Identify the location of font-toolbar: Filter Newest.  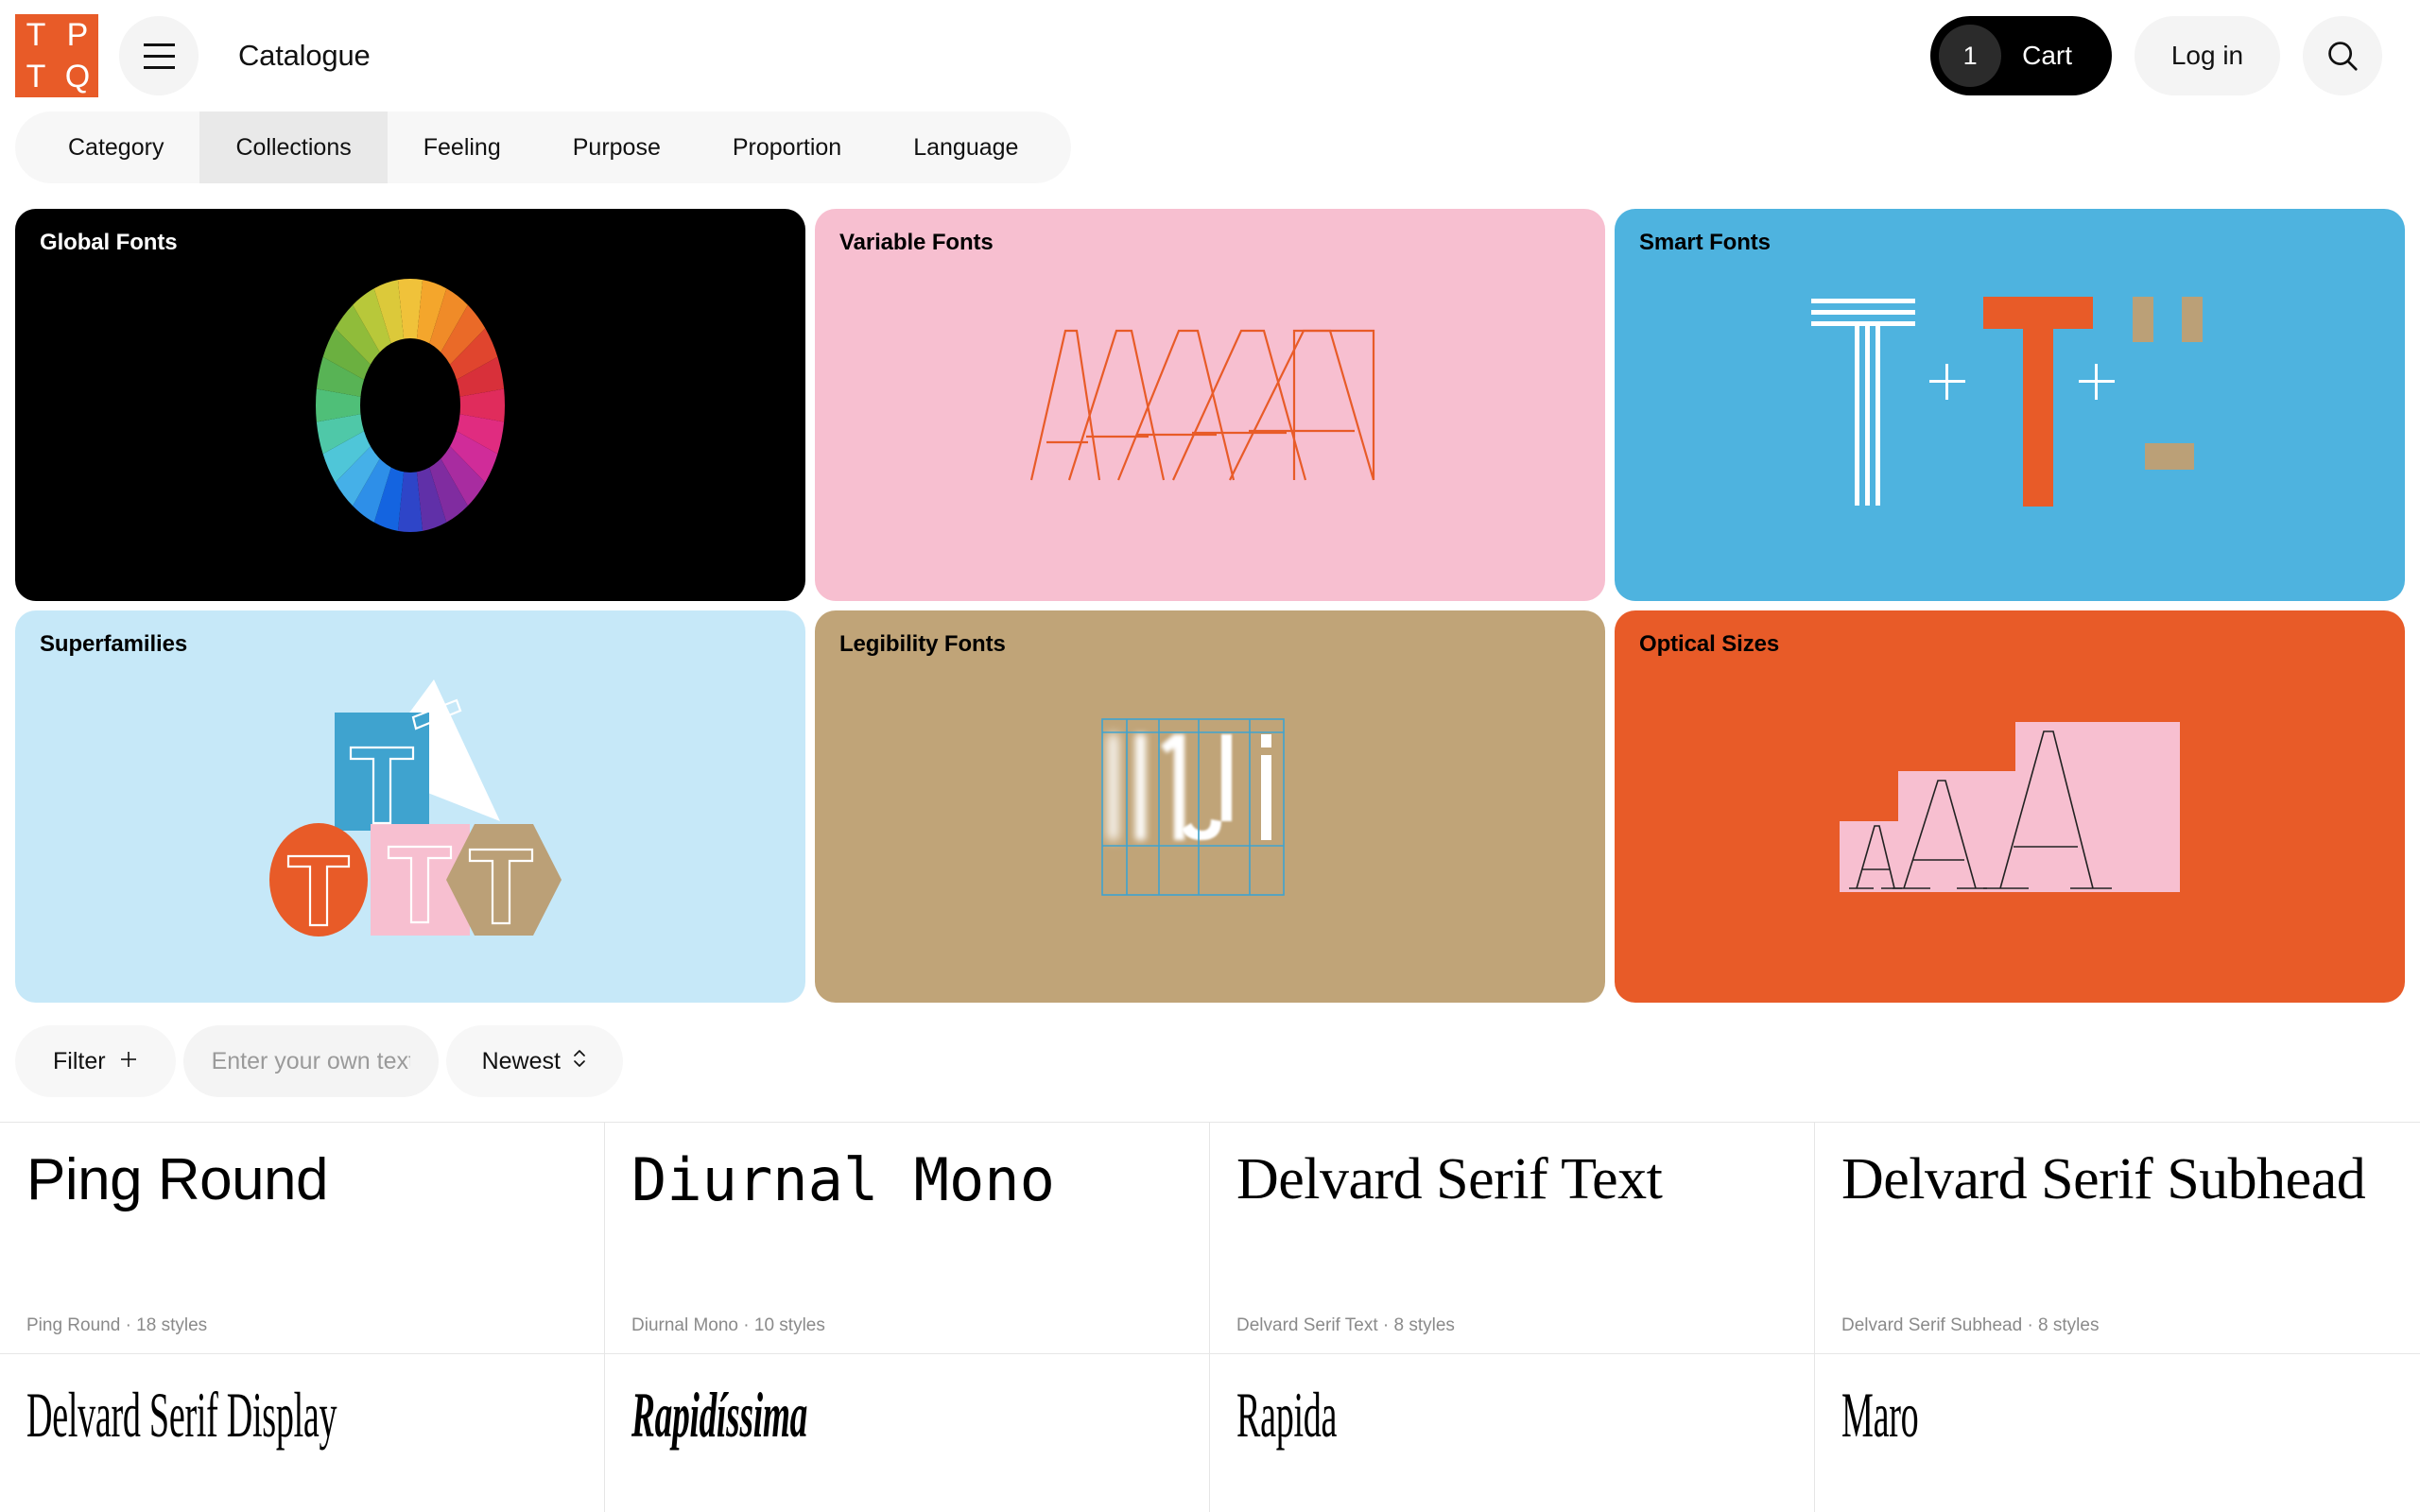
(1210, 1061).